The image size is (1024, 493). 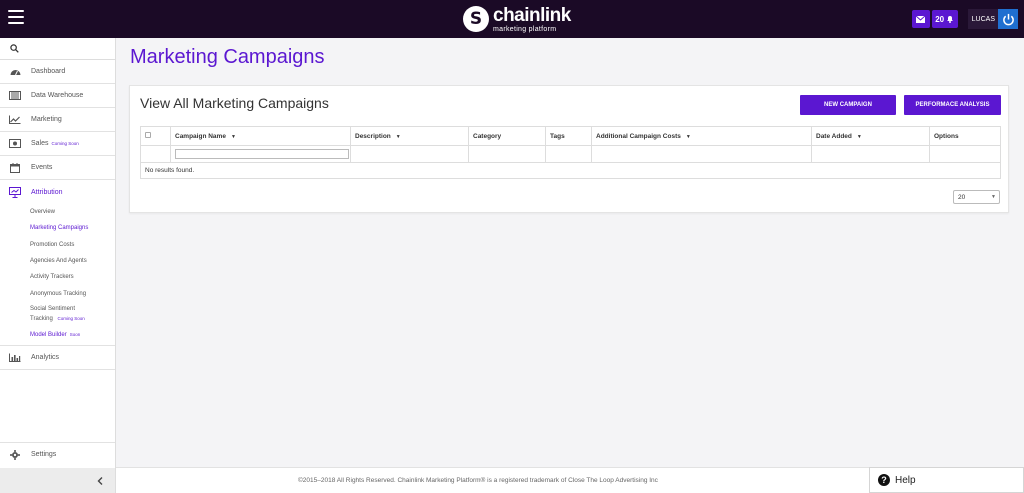 I want to click on sidebar-item-label: Analytics, so click(x=45, y=358).